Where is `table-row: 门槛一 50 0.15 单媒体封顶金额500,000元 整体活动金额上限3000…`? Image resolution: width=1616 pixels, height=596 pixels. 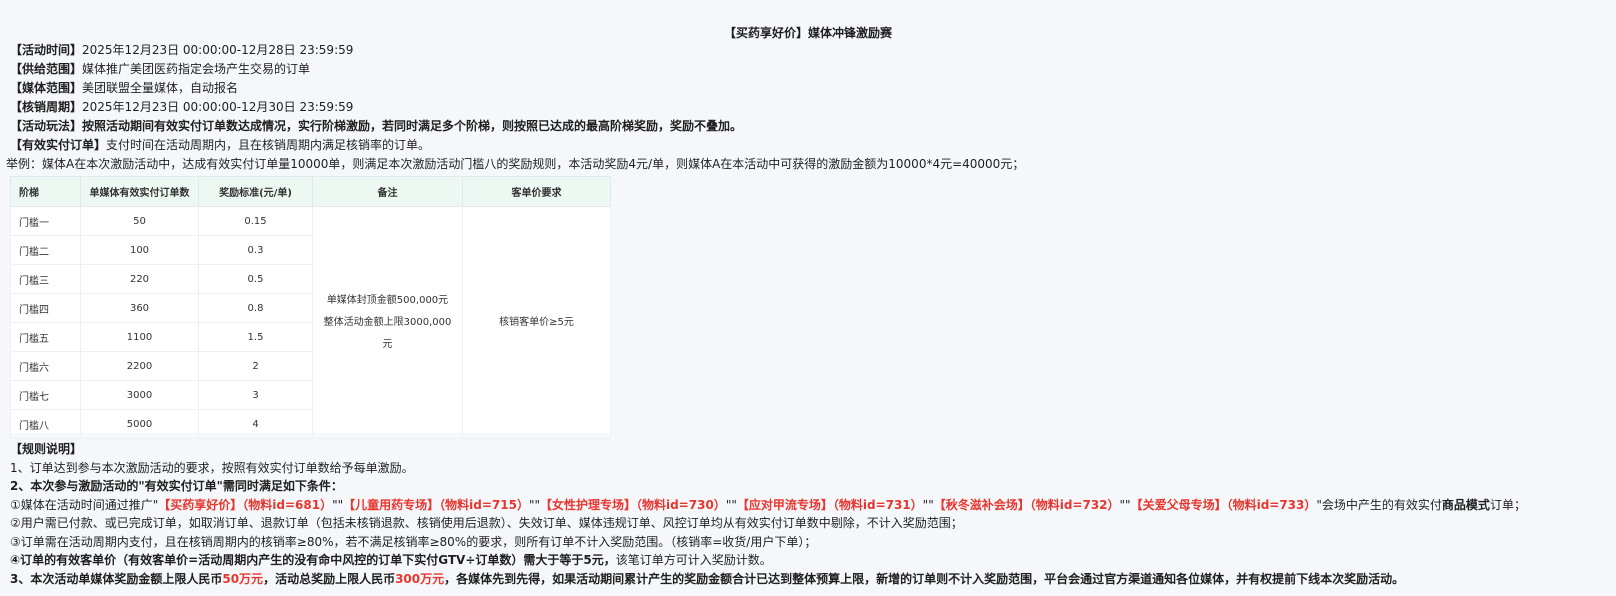 table-row: 门槛一 50 0.15 单媒体封顶金额500,000元 整体活动金额上限3000… is located at coordinates (310, 322).